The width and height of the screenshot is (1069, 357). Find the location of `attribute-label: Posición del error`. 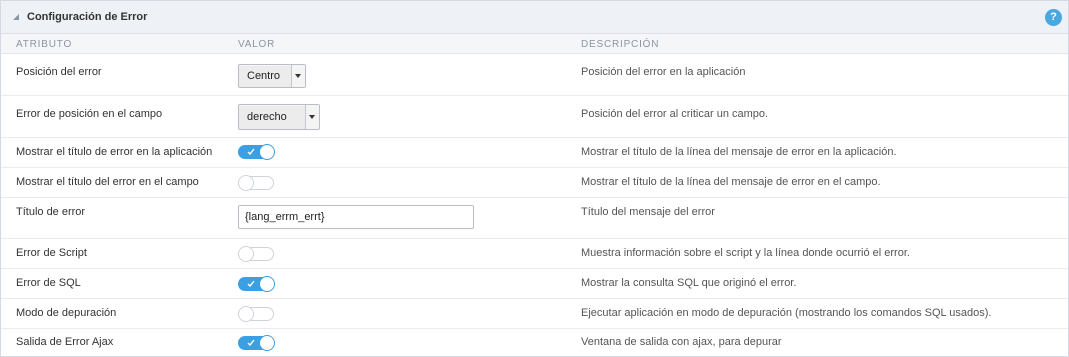

attribute-label: Posición del error is located at coordinates (59, 72).